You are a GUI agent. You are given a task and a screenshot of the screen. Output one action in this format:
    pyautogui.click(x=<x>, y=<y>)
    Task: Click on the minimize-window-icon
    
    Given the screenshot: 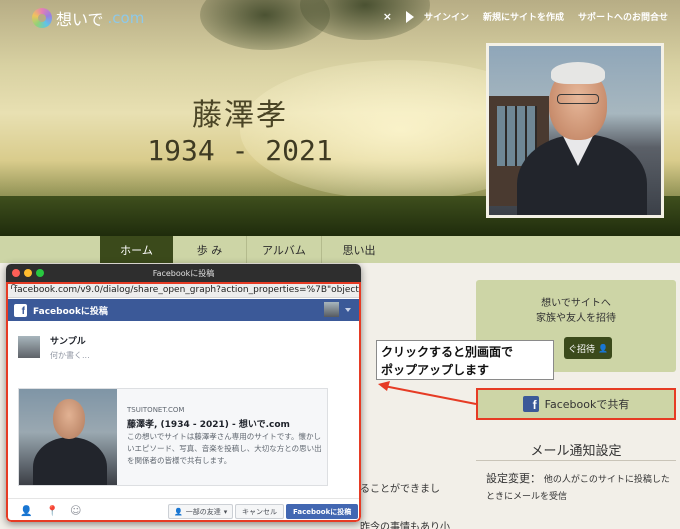 What is the action you would take?
    pyautogui.click(x=28, y=273)
    